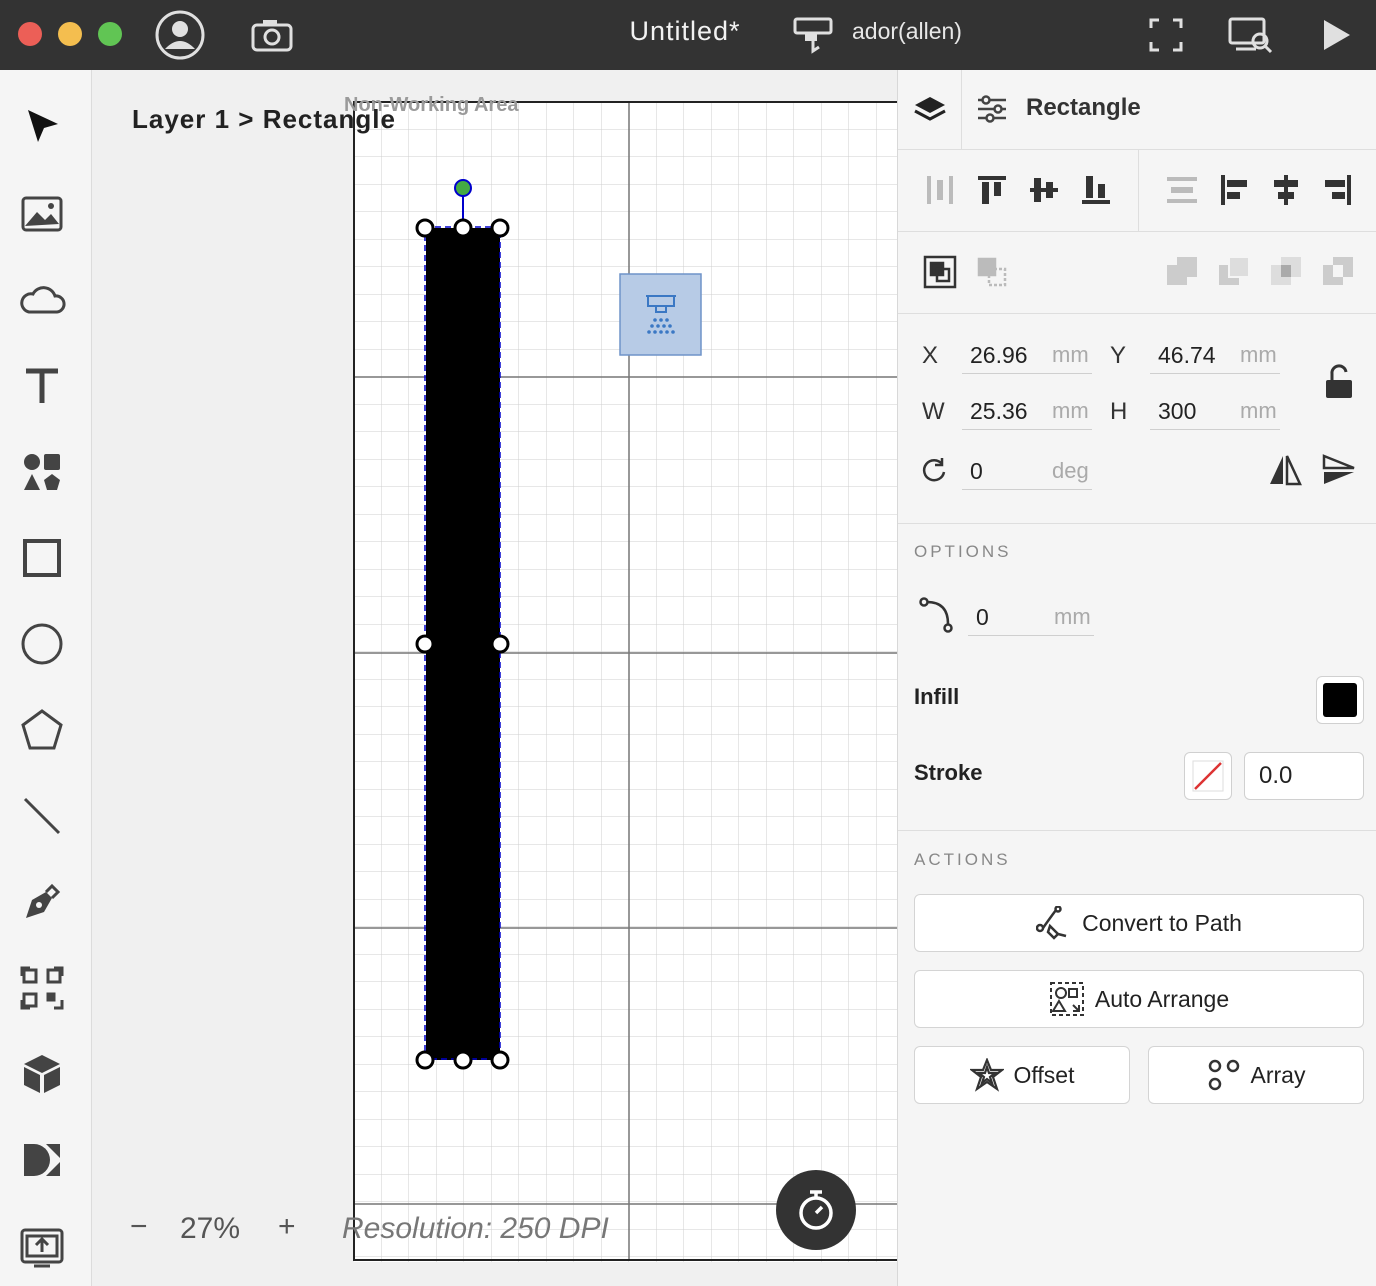 Image resolution: width=1376 pixels, height=1286 pixels. I want to click on ungroup-icon, so click(992, 272).